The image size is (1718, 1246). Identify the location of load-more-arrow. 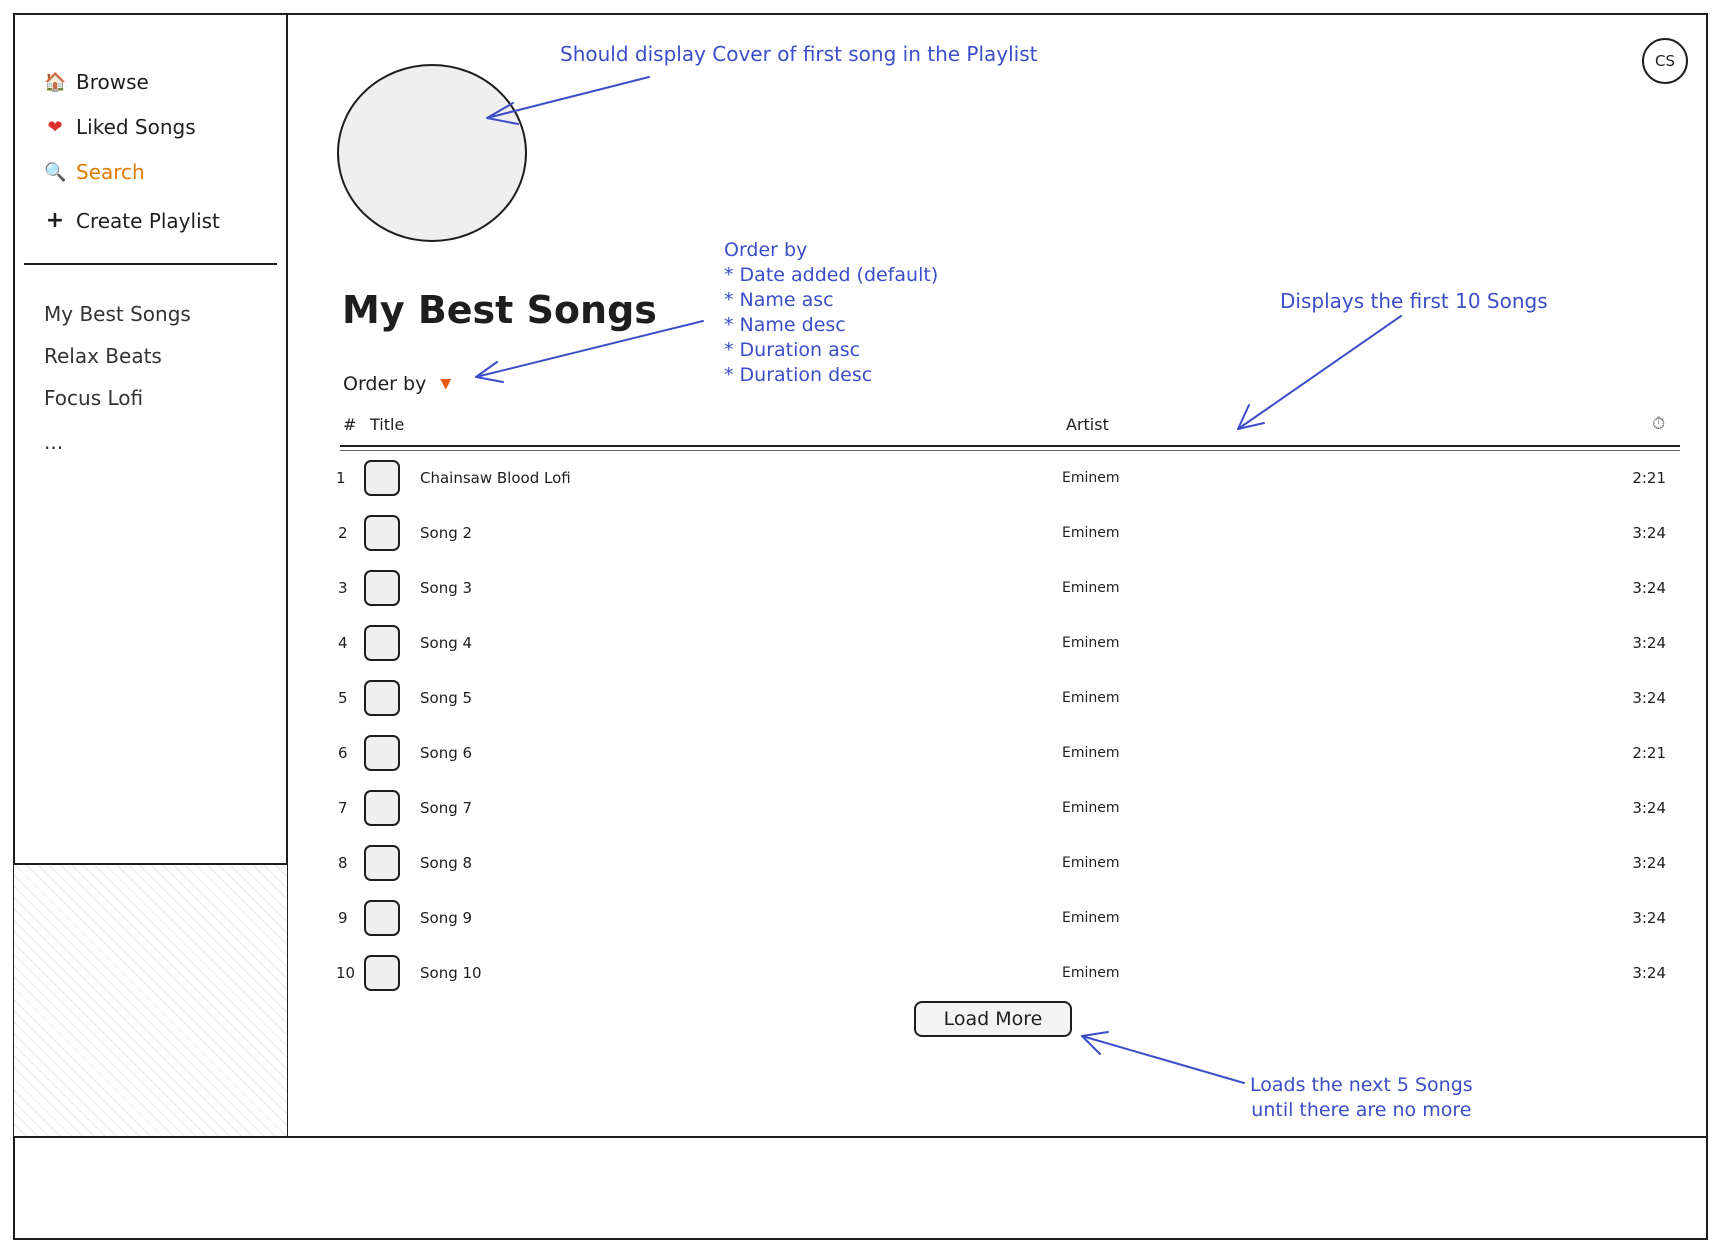
(1163, 1057).